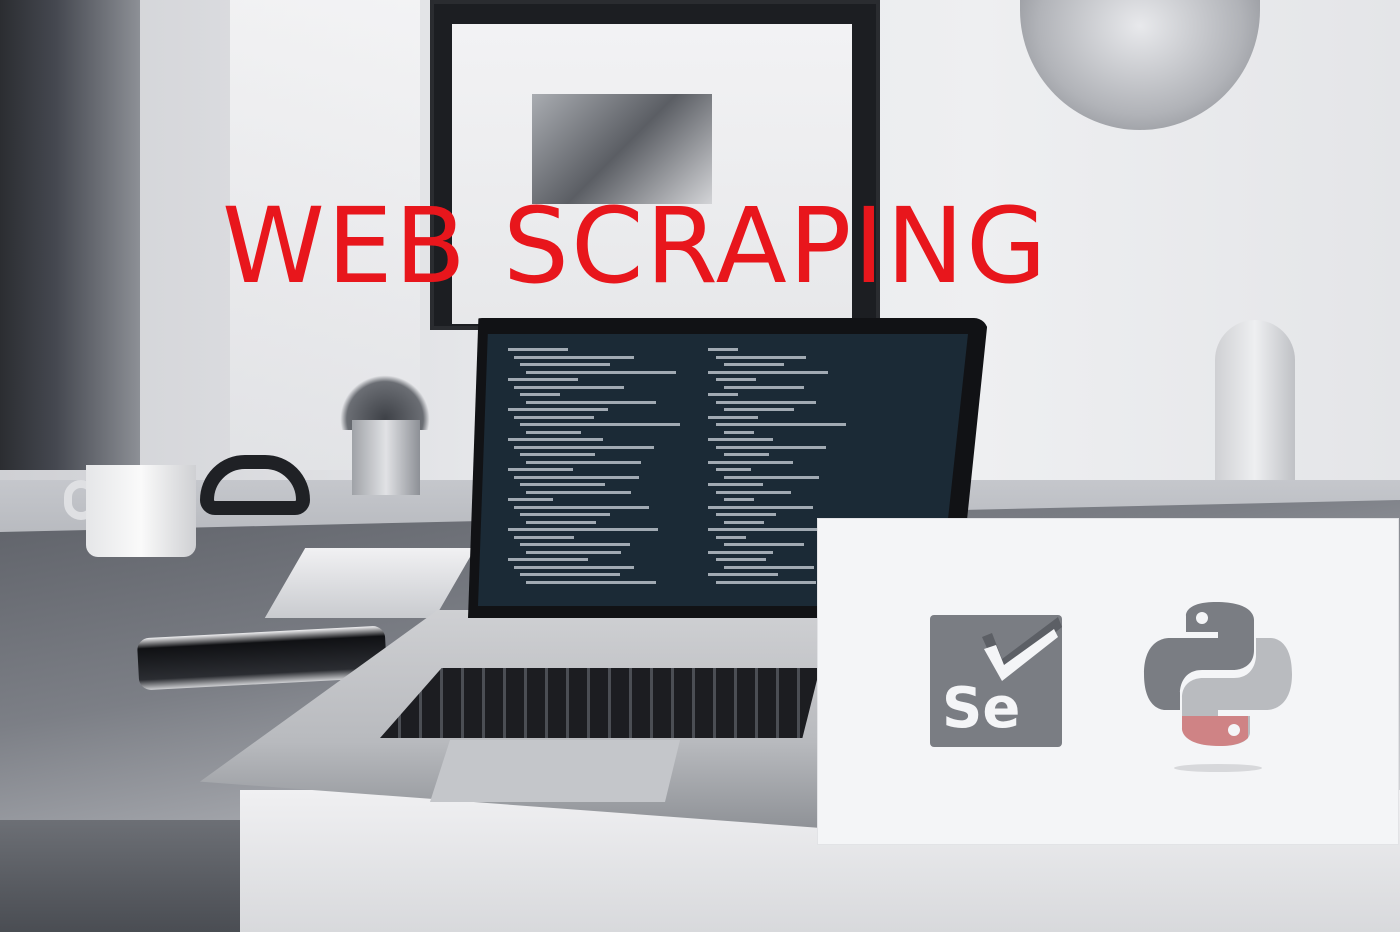  What do you see at coordinates (141, 511) in the screenshot?
I see `coffee-mug-icon` at bounding box center [141, 511].